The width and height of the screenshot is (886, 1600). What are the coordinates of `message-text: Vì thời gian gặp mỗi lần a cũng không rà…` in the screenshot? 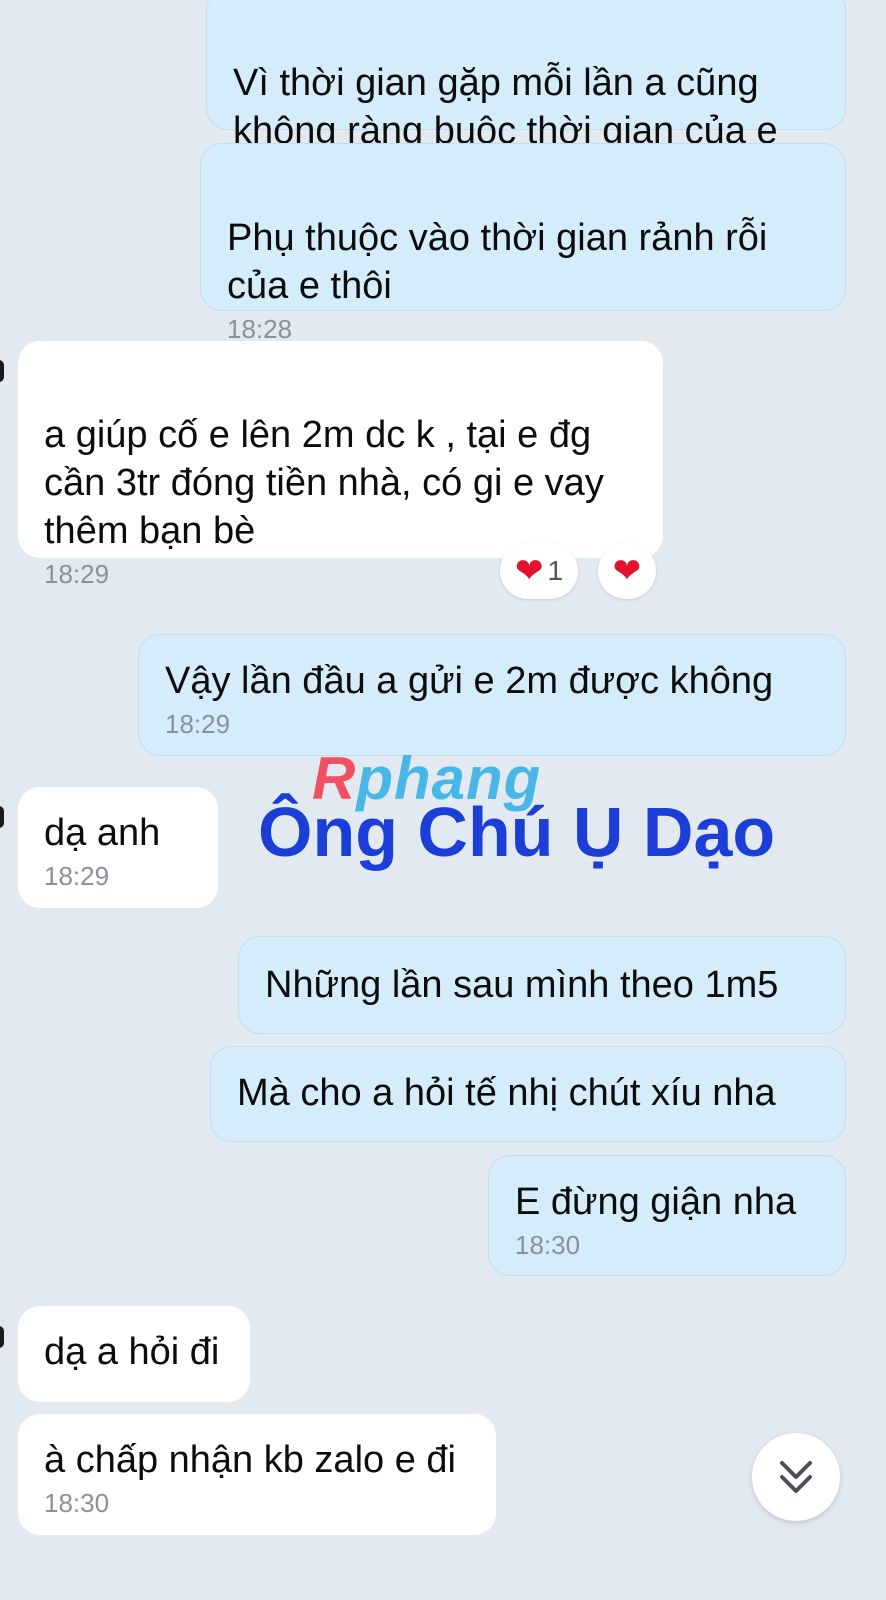 It's located at (505, 107).